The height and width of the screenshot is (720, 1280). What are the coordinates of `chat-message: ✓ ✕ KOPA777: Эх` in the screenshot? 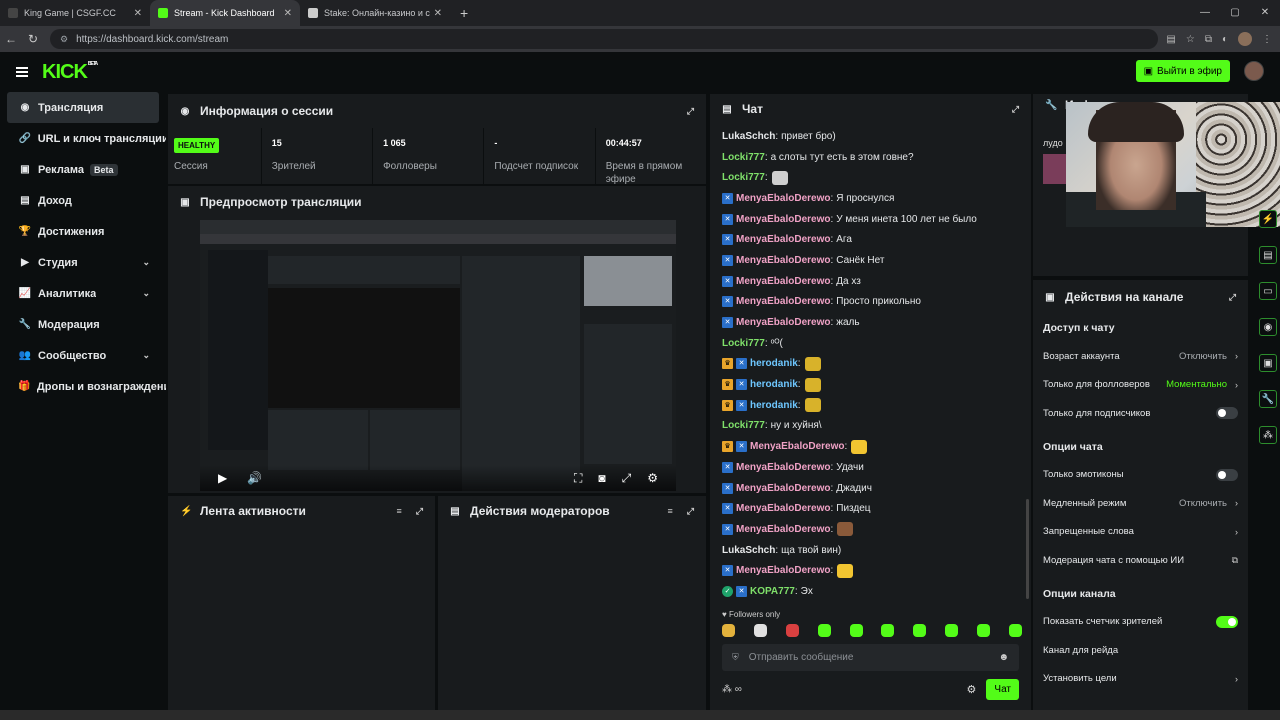 It's located at (872, 591).